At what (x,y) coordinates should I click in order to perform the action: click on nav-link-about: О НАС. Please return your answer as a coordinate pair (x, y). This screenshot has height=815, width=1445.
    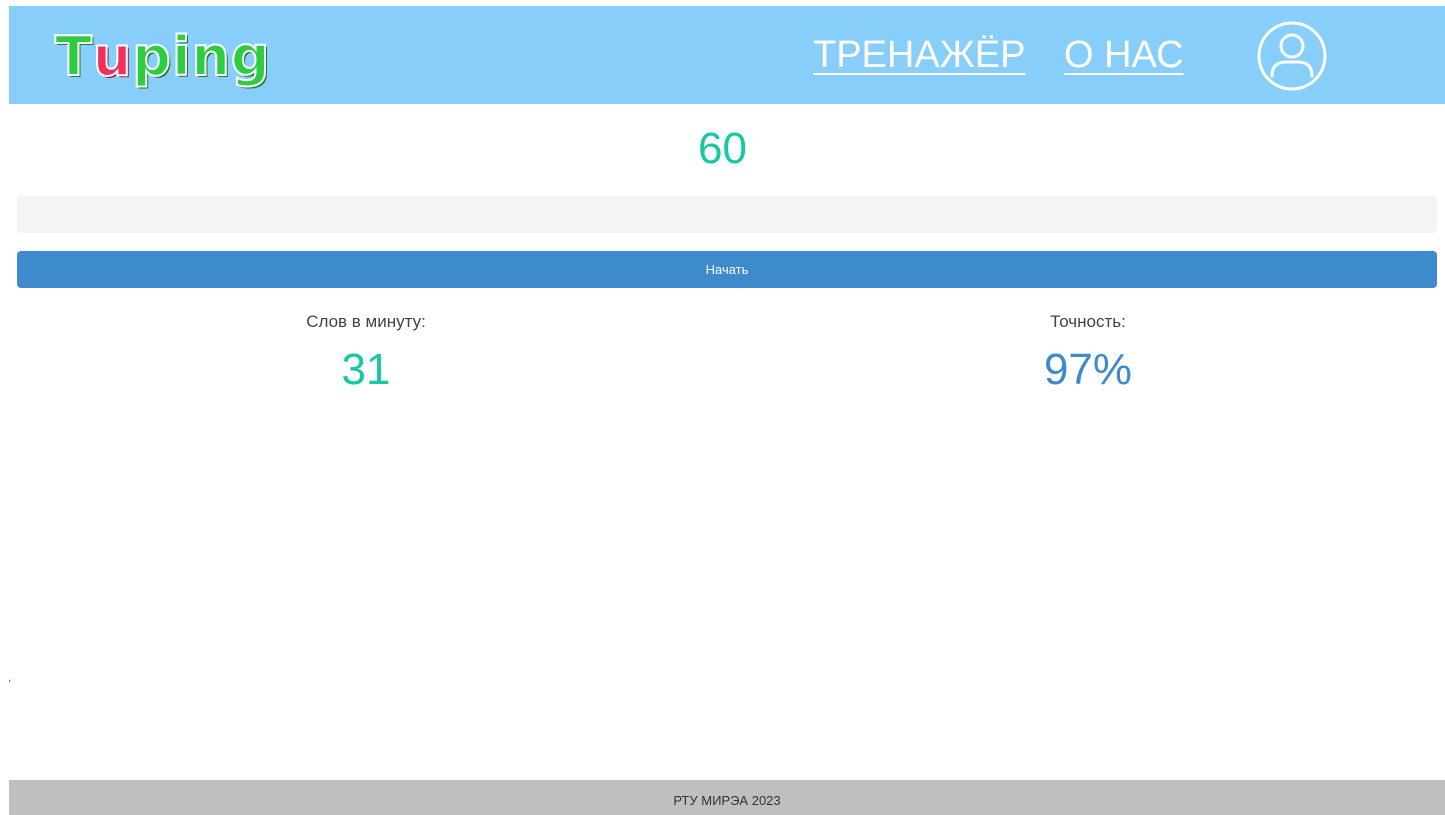
    Looking at the image, I should click on (1124, 55).